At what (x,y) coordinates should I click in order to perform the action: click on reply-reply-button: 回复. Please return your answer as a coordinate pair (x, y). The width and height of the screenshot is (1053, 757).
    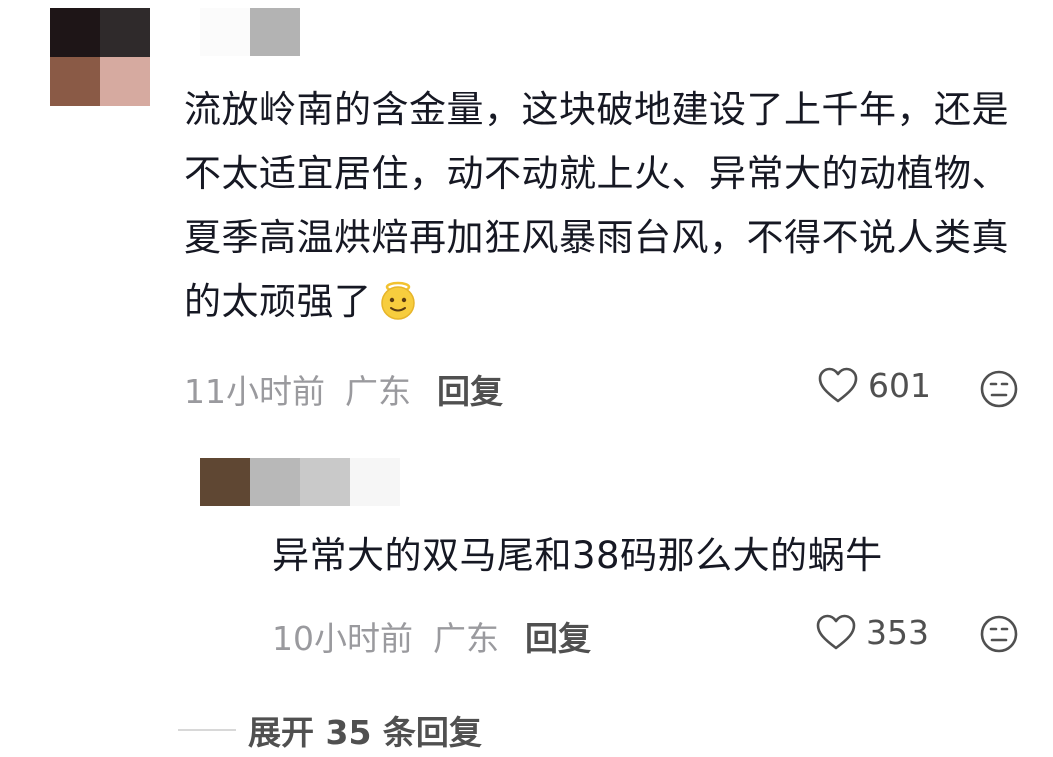
    Looking at the image, I should click on (558, 636).